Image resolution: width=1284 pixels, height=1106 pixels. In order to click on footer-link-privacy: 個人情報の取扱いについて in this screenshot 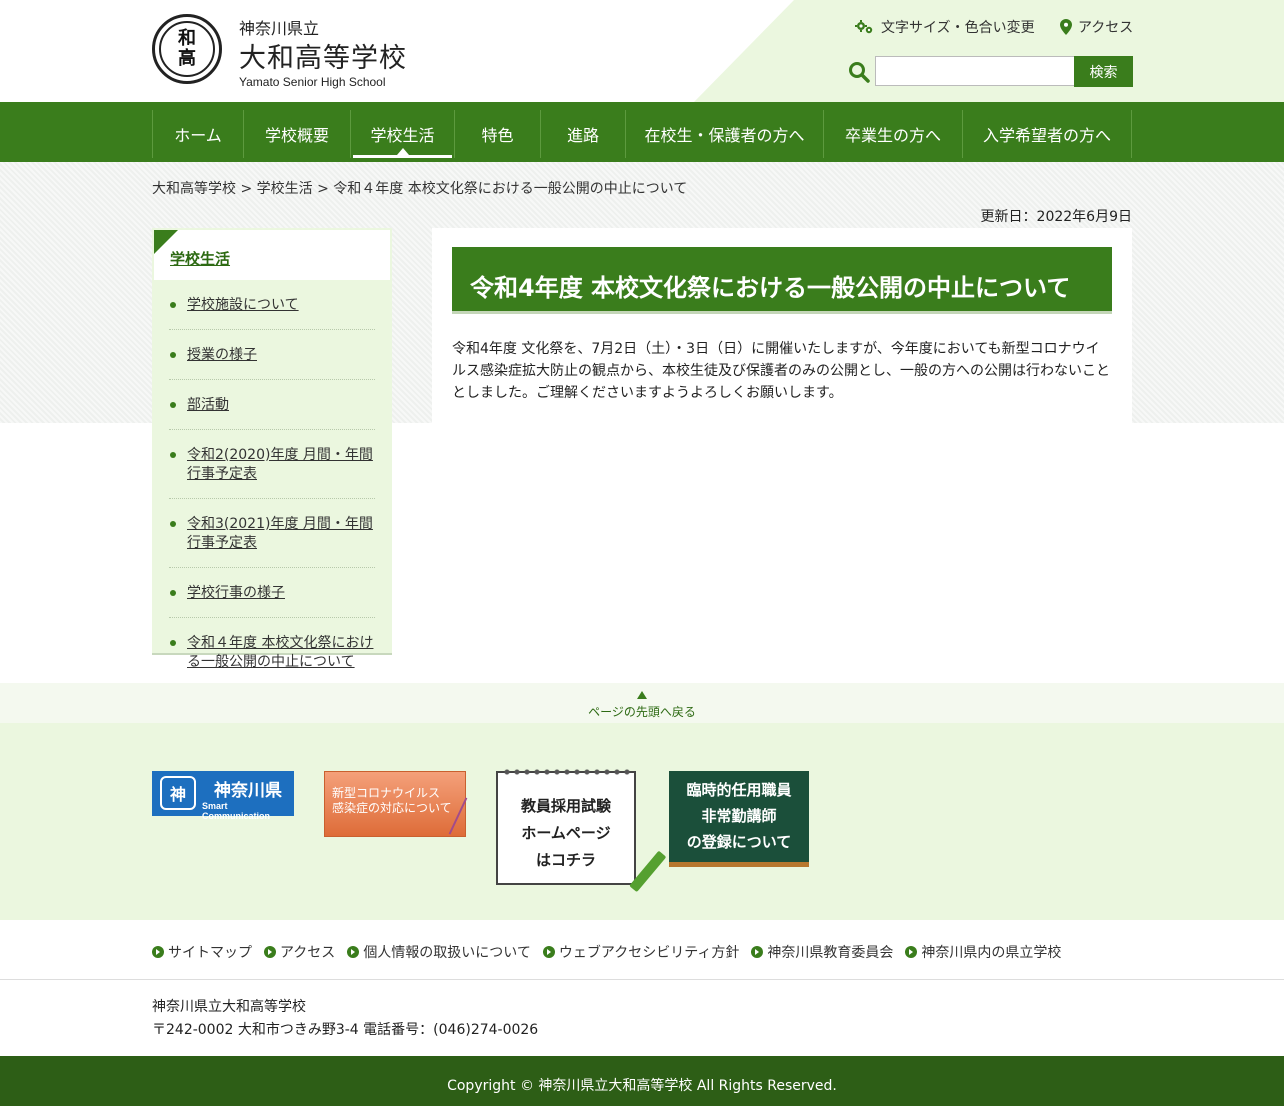, I will do `click(439, 952)`.